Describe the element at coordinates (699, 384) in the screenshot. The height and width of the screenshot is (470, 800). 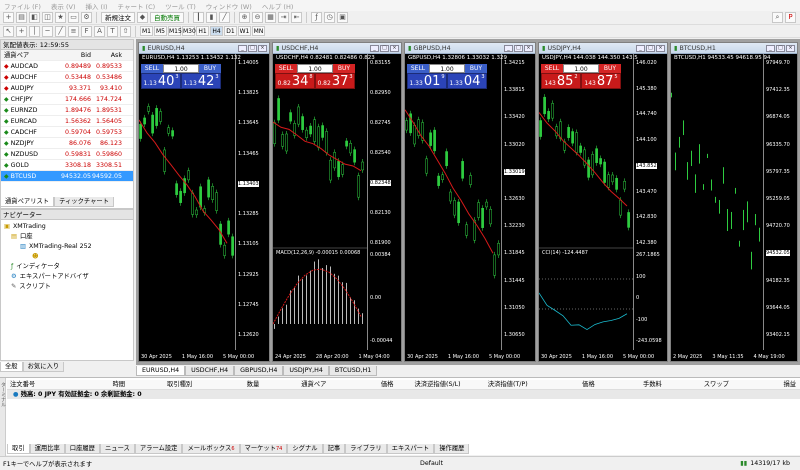
I see `terminal-column-header: スワップ` at that location.